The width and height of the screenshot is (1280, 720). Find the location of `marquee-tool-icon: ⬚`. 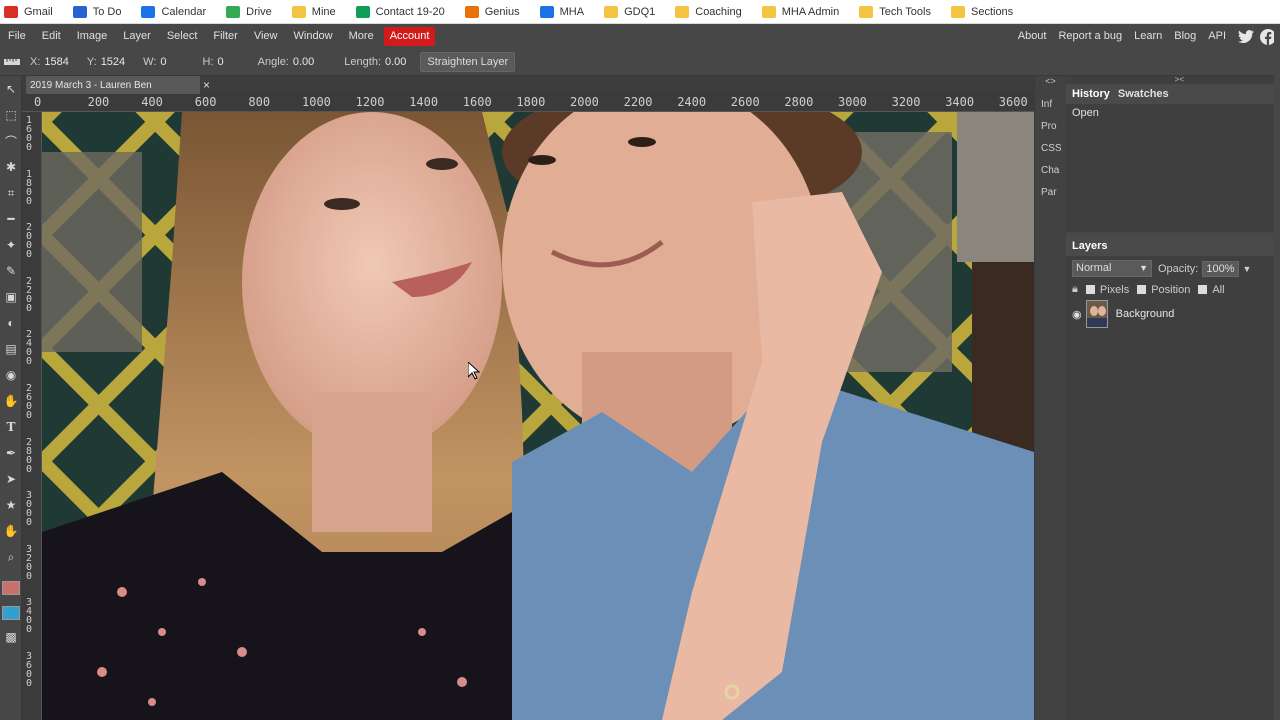

marquee-tool-icon: ⬚ is located at coordinates (11, 115).